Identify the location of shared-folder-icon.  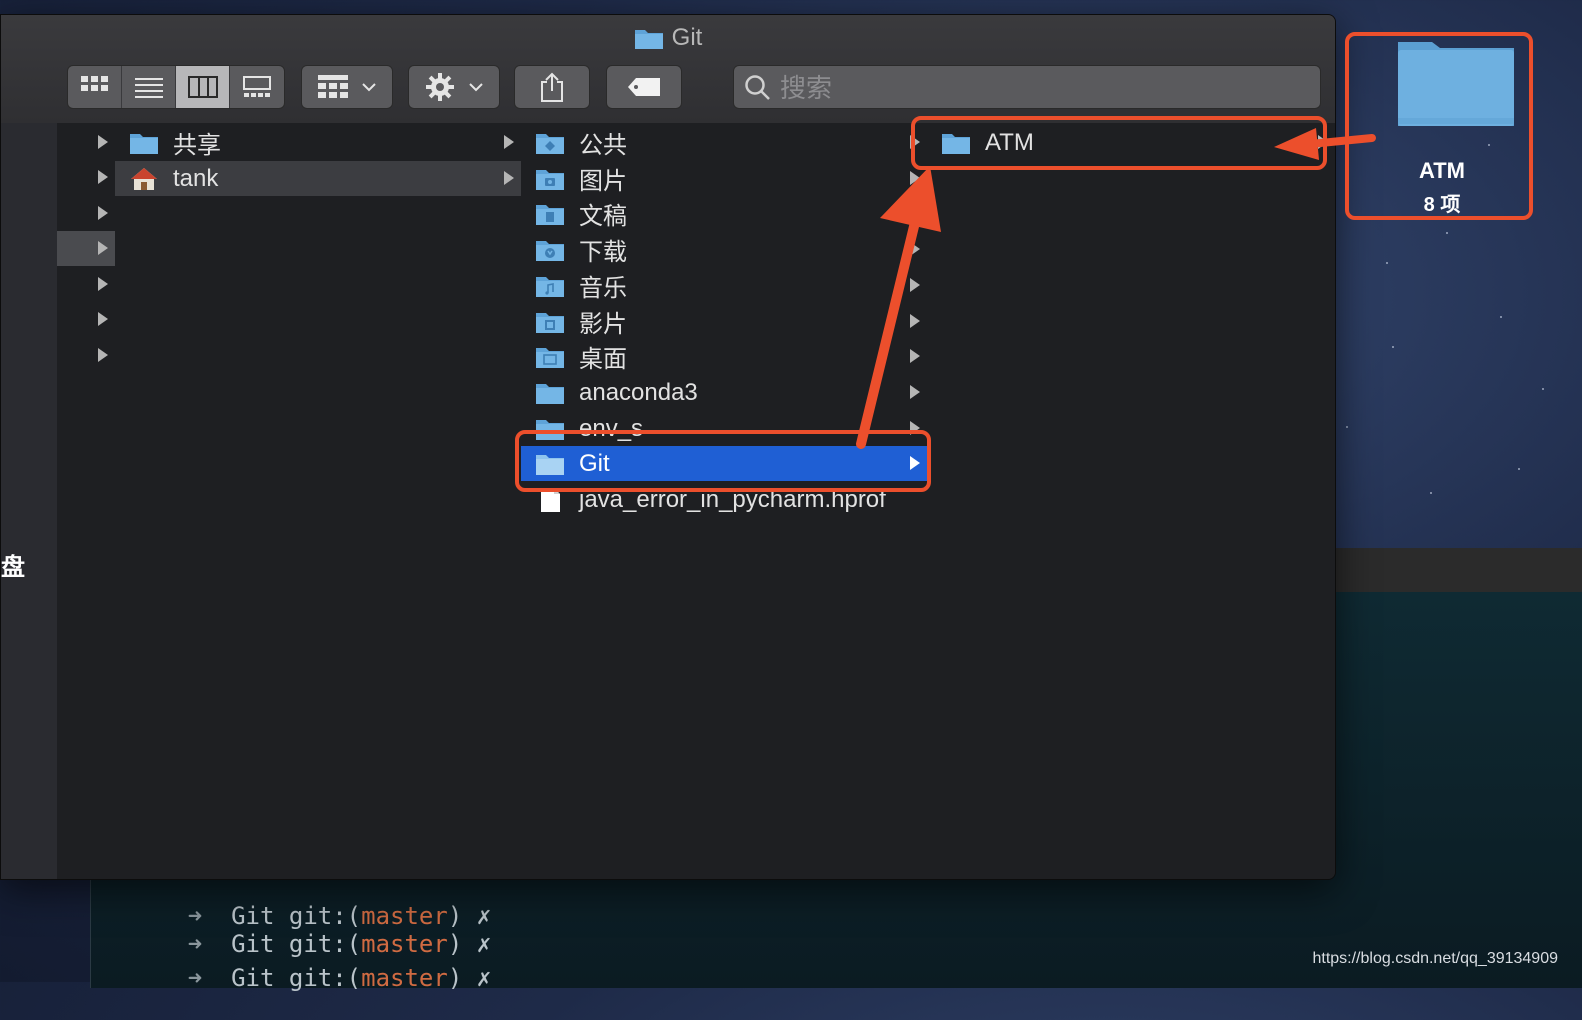
(144, 143).